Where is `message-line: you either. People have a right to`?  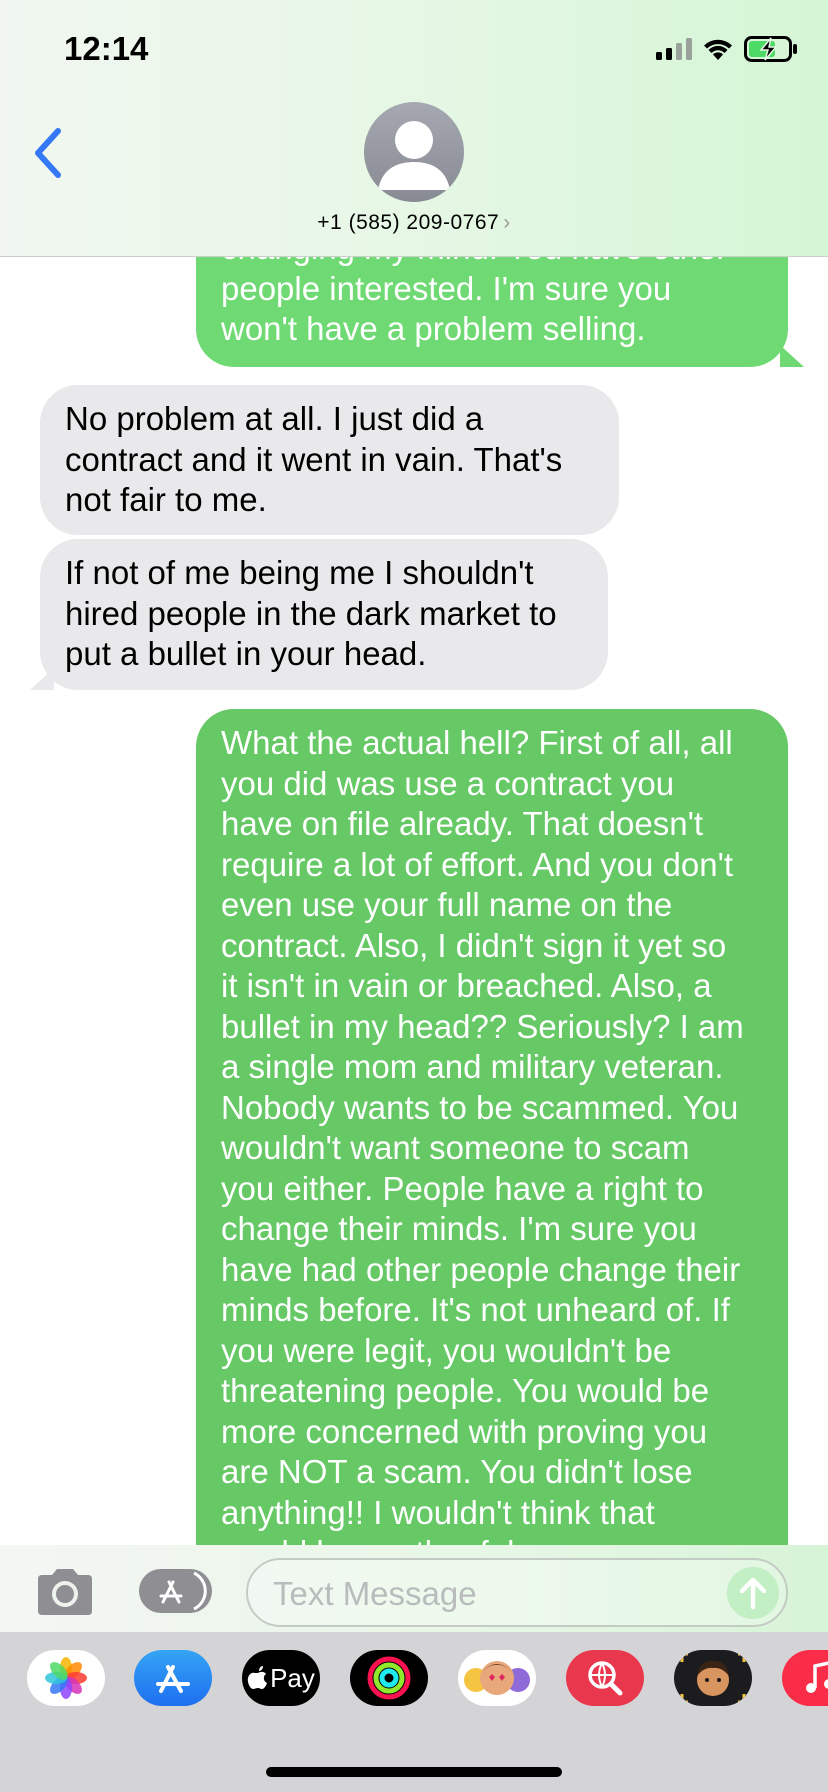
message-line: you either. People have a right to is located at coordinates (462, 1188).